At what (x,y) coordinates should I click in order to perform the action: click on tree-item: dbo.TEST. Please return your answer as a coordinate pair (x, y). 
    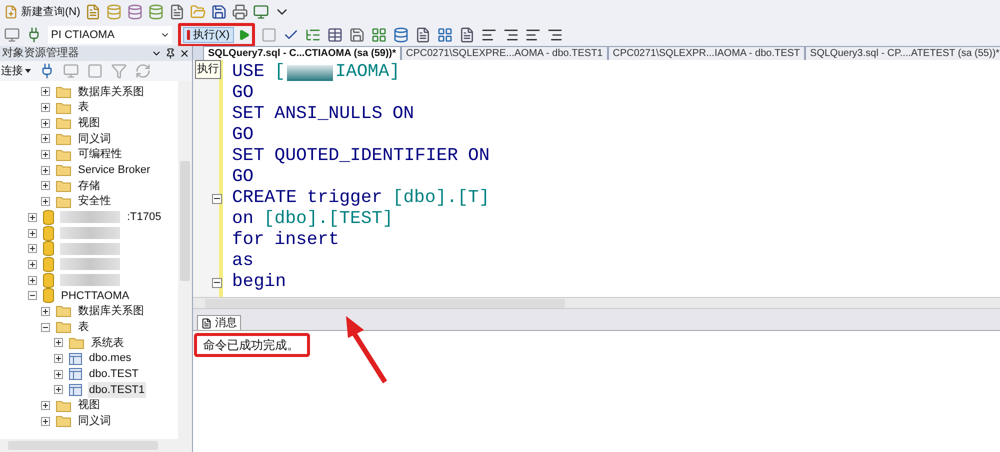
    Looking at the image, I should click on (114, 374).